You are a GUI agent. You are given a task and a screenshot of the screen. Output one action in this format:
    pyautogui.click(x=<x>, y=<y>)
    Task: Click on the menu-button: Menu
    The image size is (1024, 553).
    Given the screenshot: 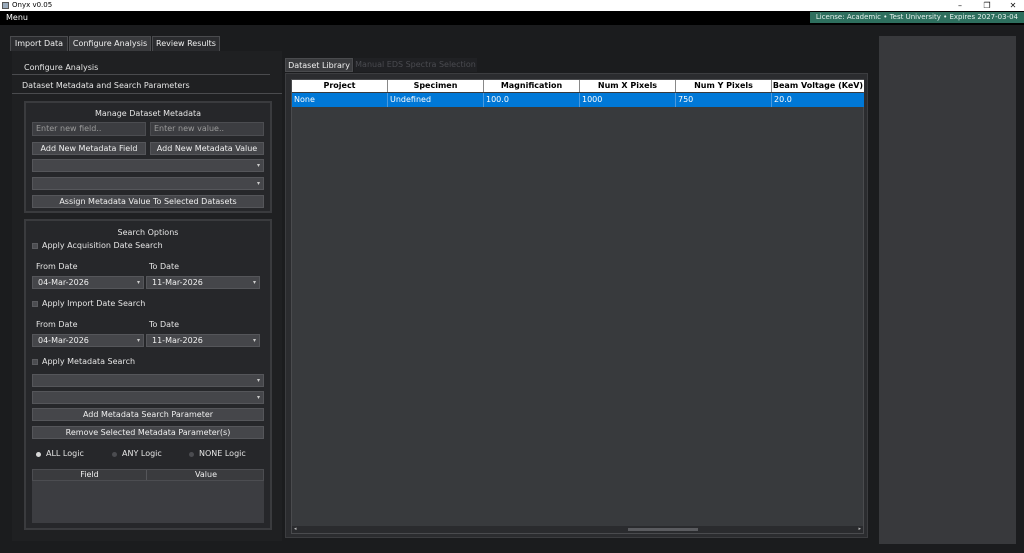 What is the action you would take?
    pyautogui.click(x=17, y=17)
    